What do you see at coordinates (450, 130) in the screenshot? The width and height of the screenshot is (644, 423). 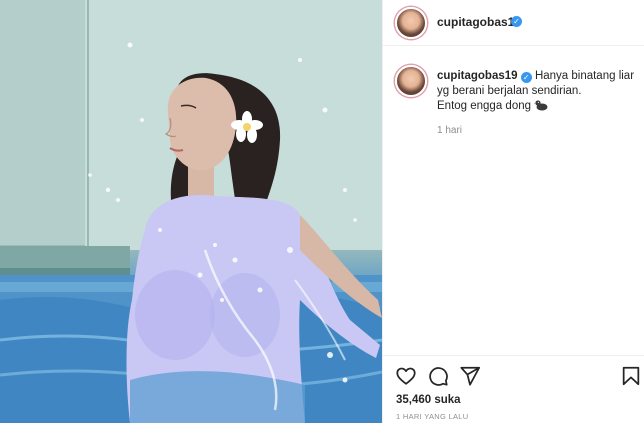 I see `caption-timestamp: 1 hari` at bounding box center [450, 130].